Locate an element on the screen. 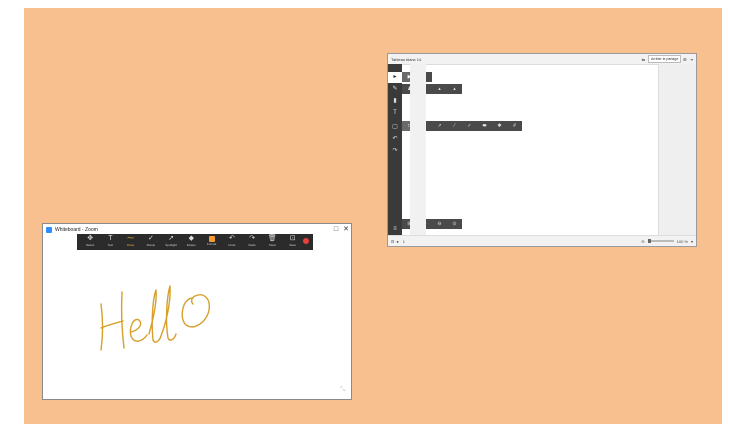 This screenshot has width=730, height=430. pointer-icon: ▸ is located at coordinates (395, 77).